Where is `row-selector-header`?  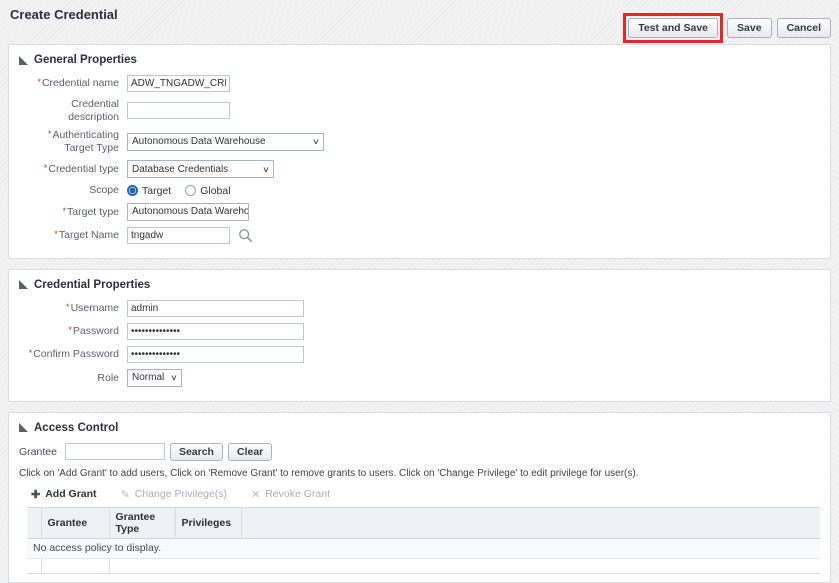 row-selector-header is located at coordinates (34, 522).